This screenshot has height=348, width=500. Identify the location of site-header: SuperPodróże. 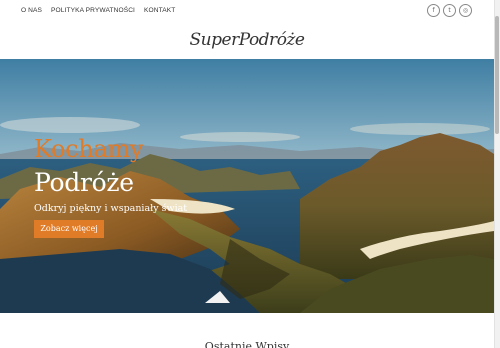
(247, 42).